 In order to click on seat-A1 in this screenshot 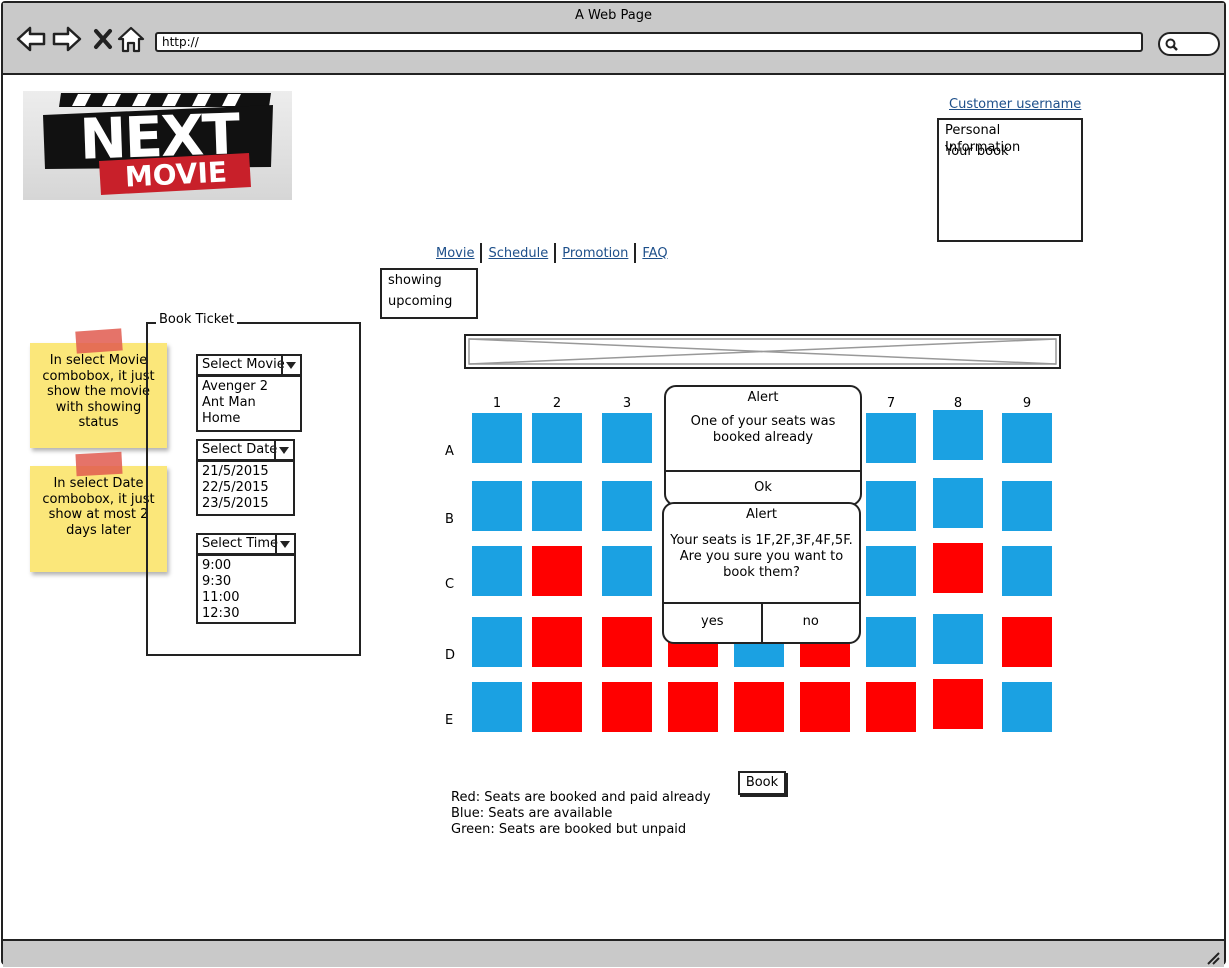, I will do `click(497, 438)`.